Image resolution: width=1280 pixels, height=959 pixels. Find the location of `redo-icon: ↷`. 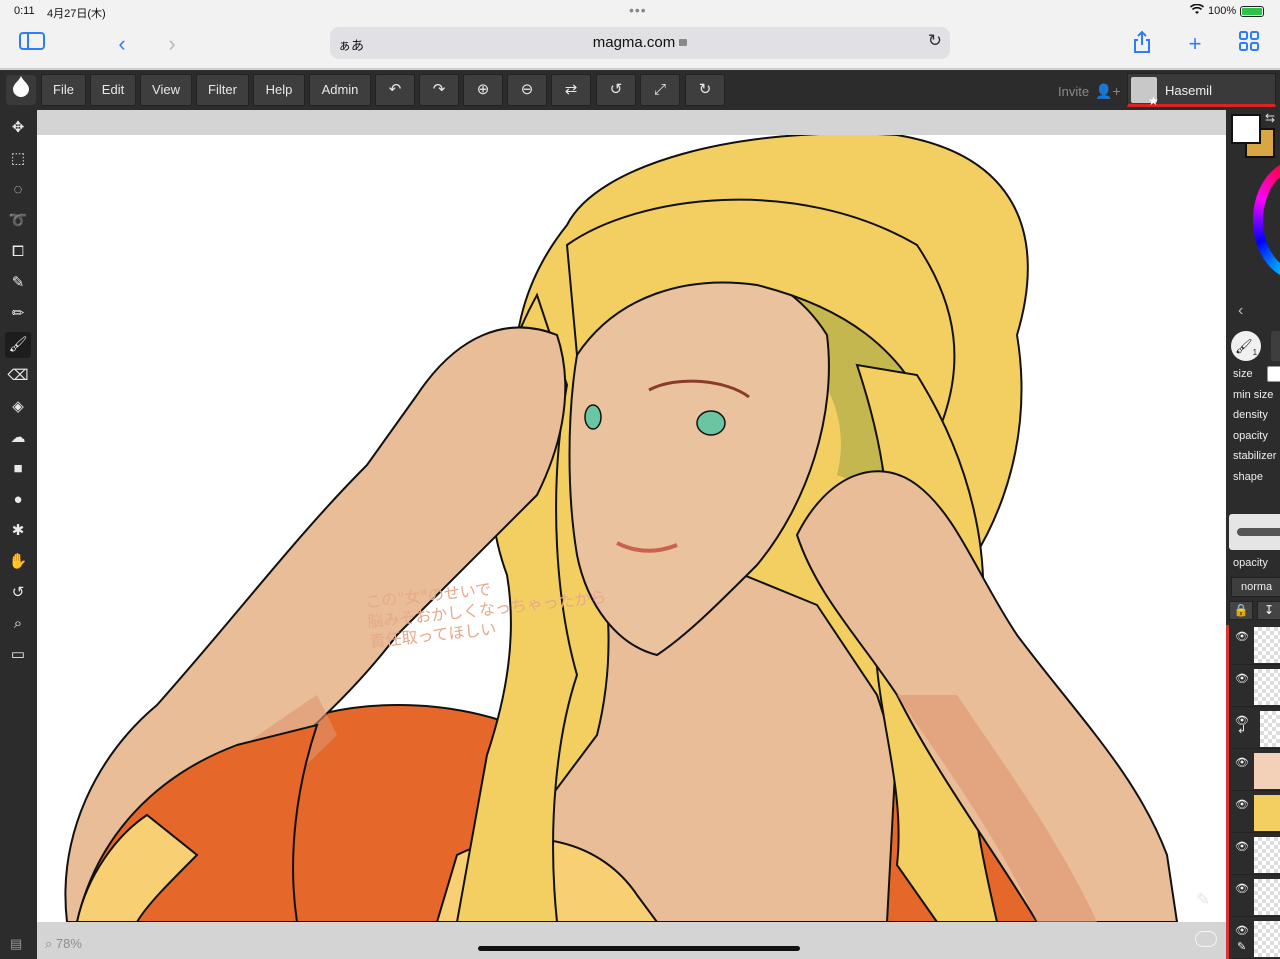

redo-icon: ↷ is located at coordinates (439, 90).